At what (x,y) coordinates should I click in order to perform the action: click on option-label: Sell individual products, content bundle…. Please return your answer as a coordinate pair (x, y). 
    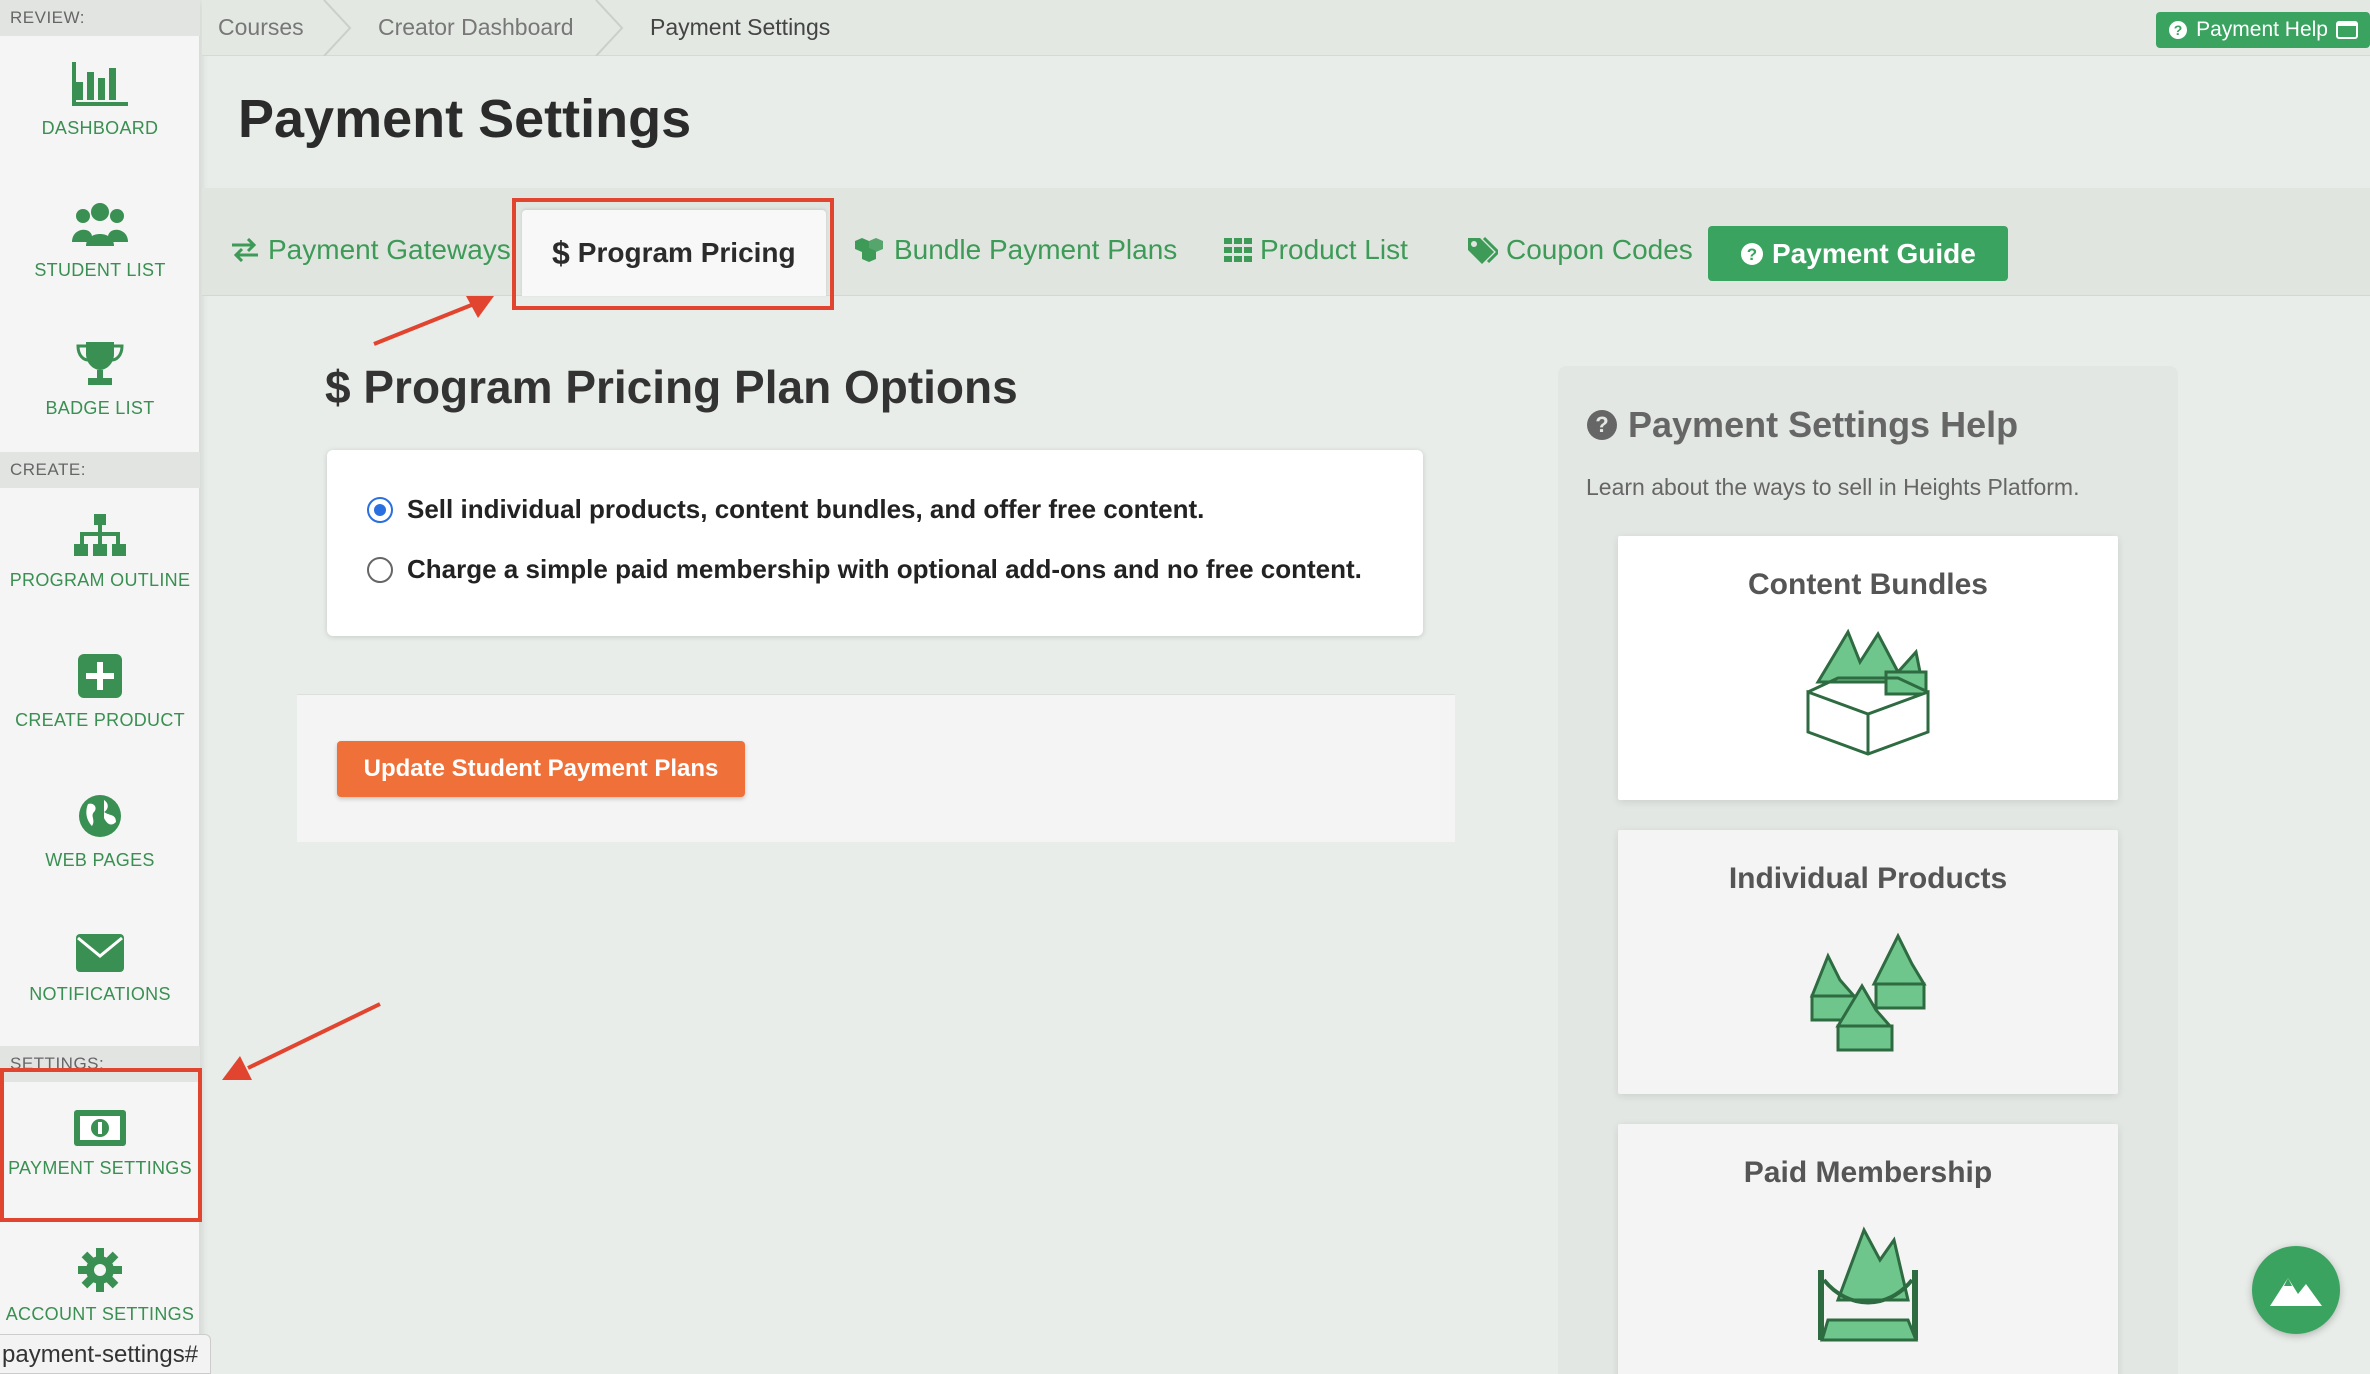
    Looking at the image, I should click on (806, 509).